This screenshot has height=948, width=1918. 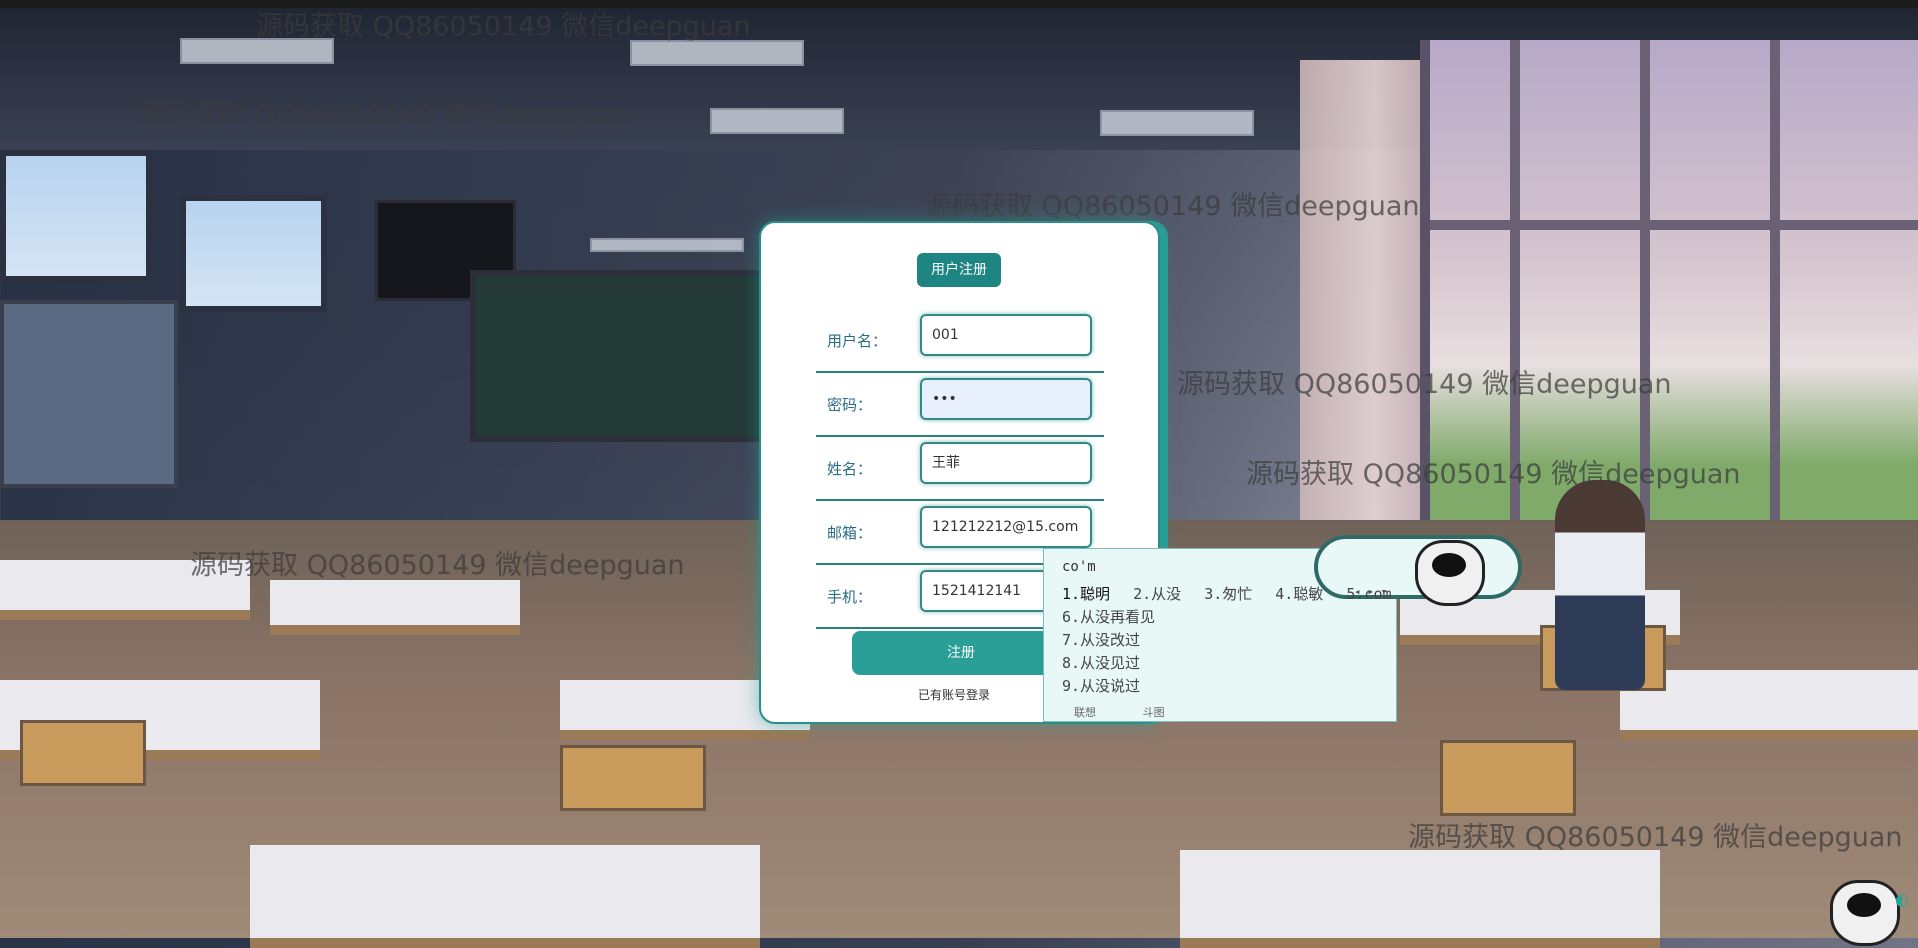 I want to click on name-row: 姓名： 王菲, so click(x=960, y=468).